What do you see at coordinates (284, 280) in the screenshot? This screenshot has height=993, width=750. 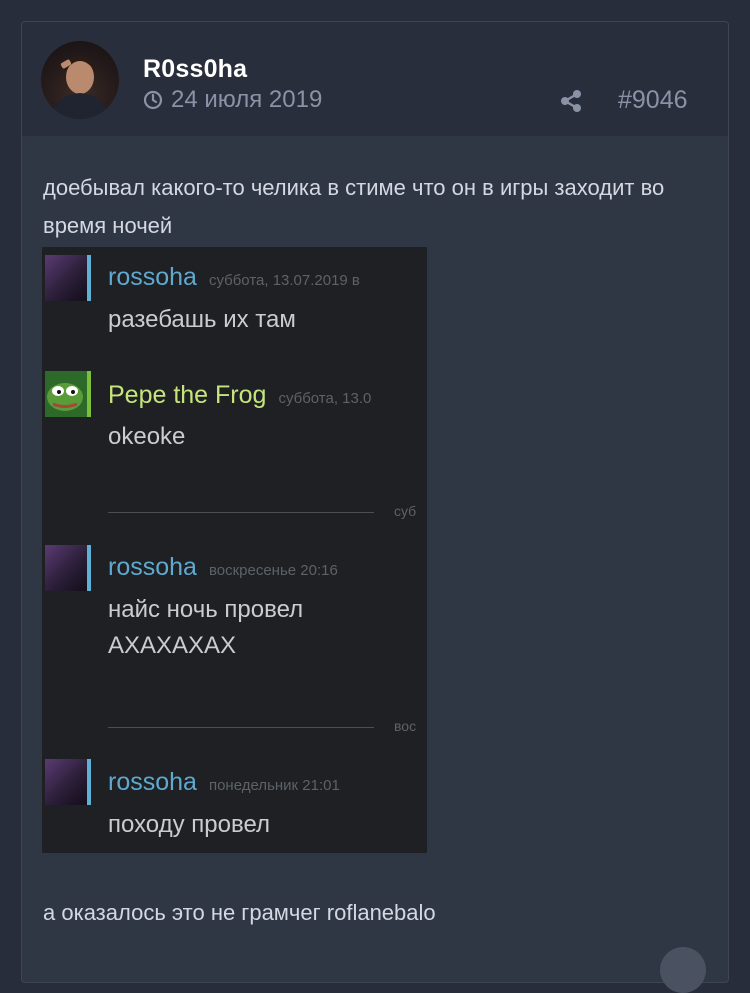 I see `chat-timestamp: суббота, 13.07.2019 в` at bounding box center [284, 280].